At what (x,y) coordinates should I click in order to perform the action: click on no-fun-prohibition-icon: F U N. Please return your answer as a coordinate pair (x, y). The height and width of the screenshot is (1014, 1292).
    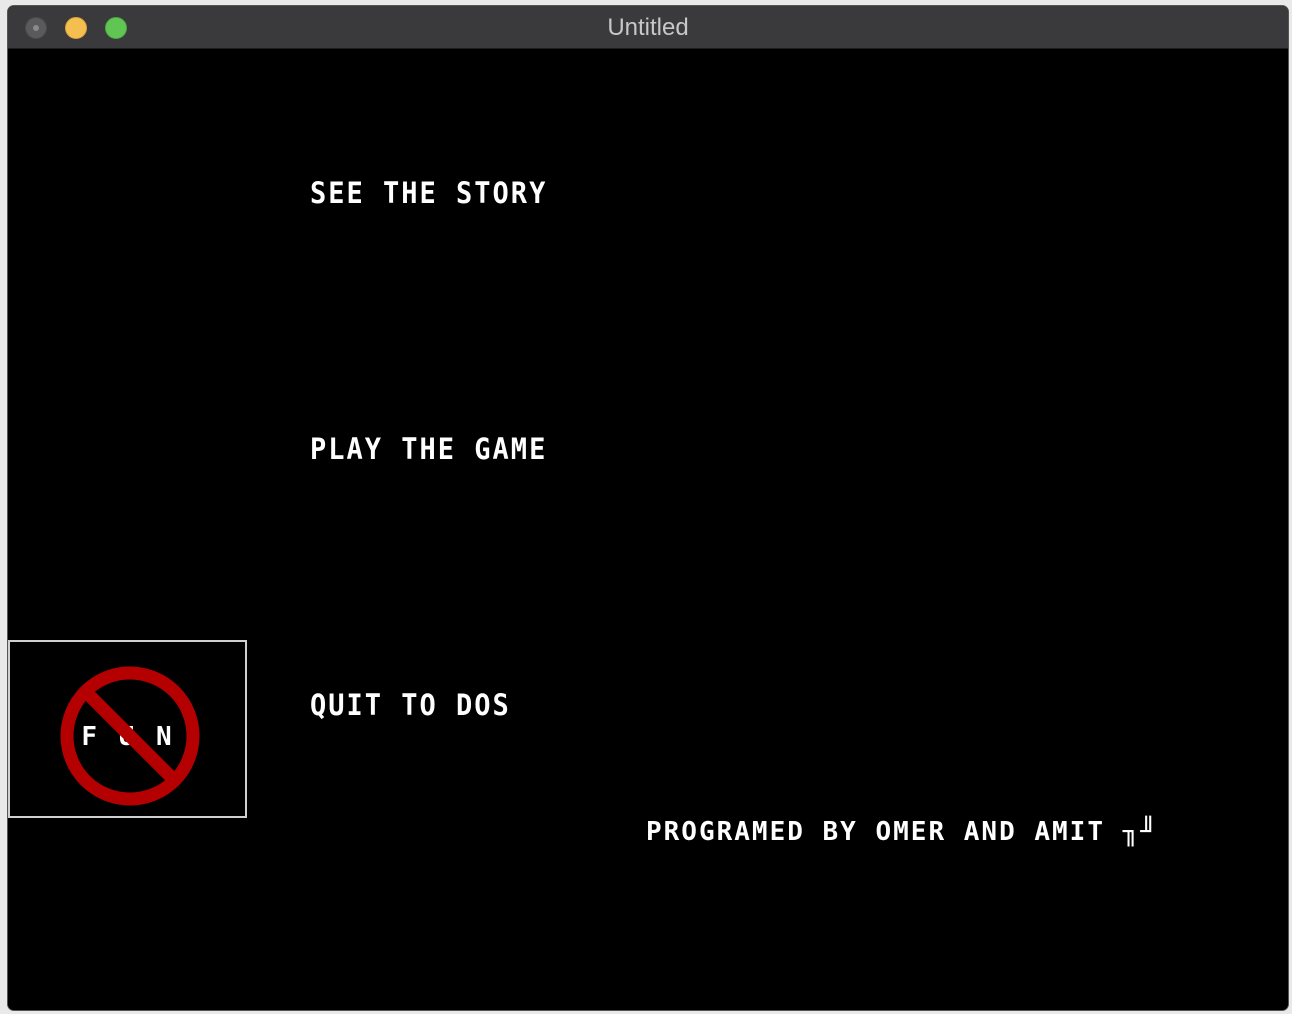
    Looking at the image, I should click on (130, 736).